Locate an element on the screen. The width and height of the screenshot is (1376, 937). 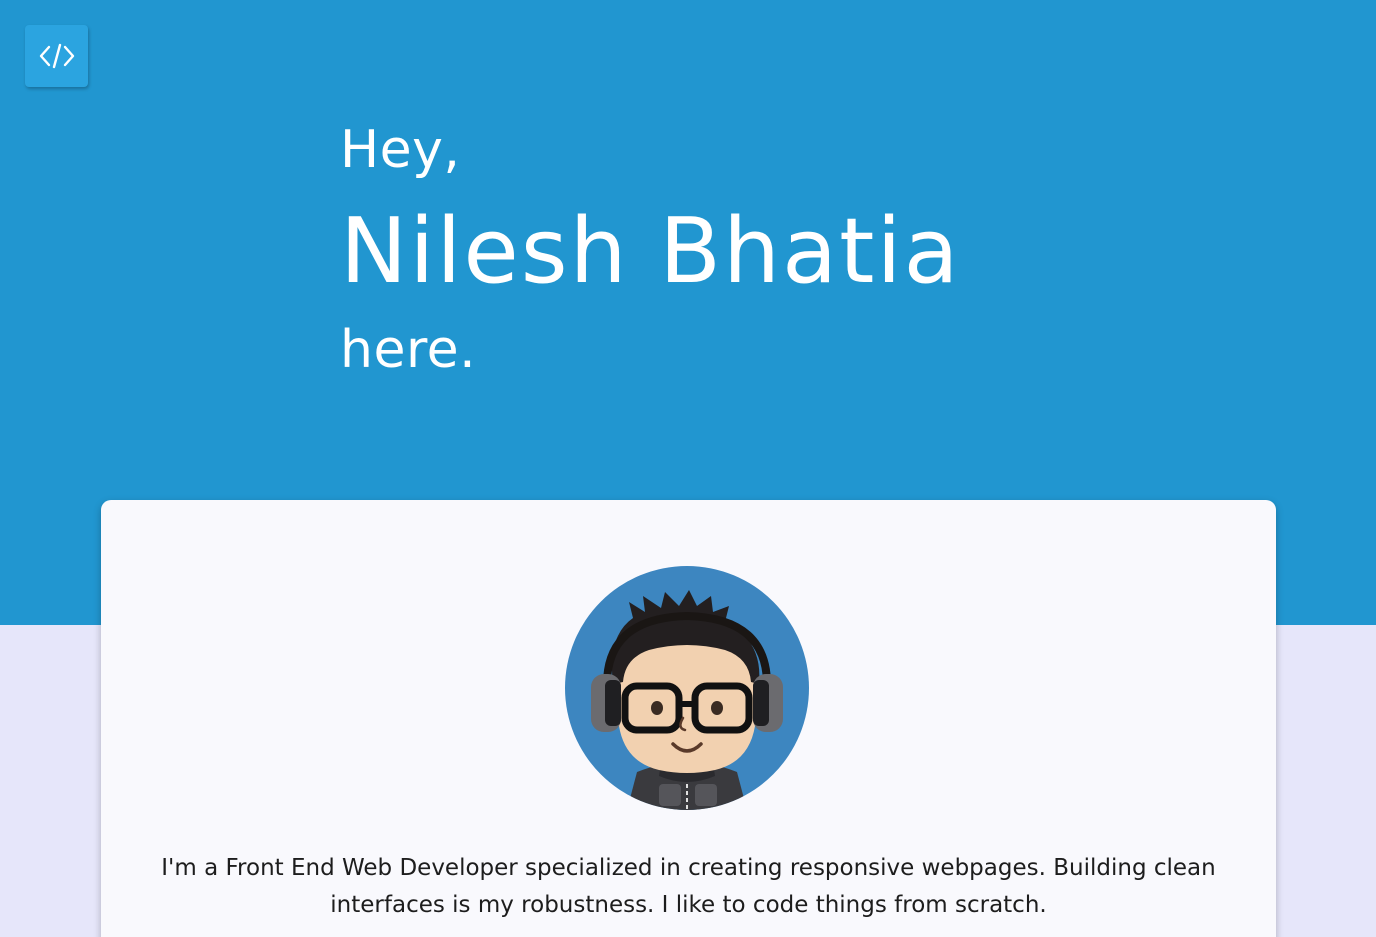
home-logo-button is located at coordinates (56, 56).